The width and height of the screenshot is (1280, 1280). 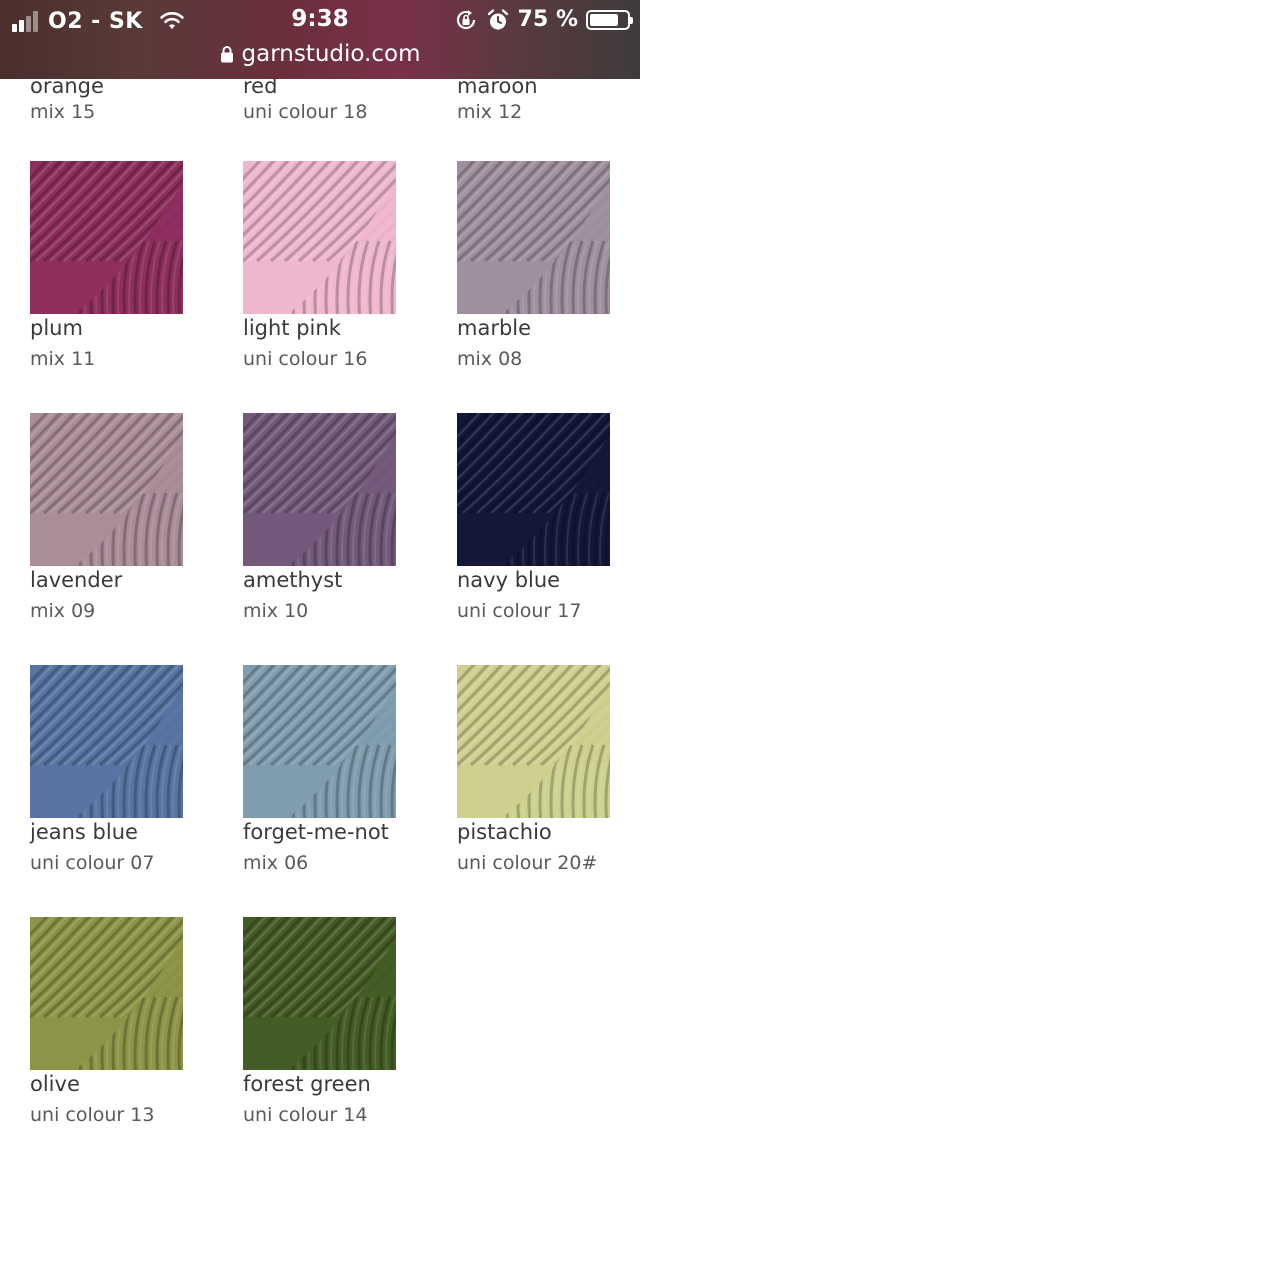 What do you see at coordinates (490, 359) in the screenshot?
I see `colour-code: mix 08` at bounding box center [490, 359].